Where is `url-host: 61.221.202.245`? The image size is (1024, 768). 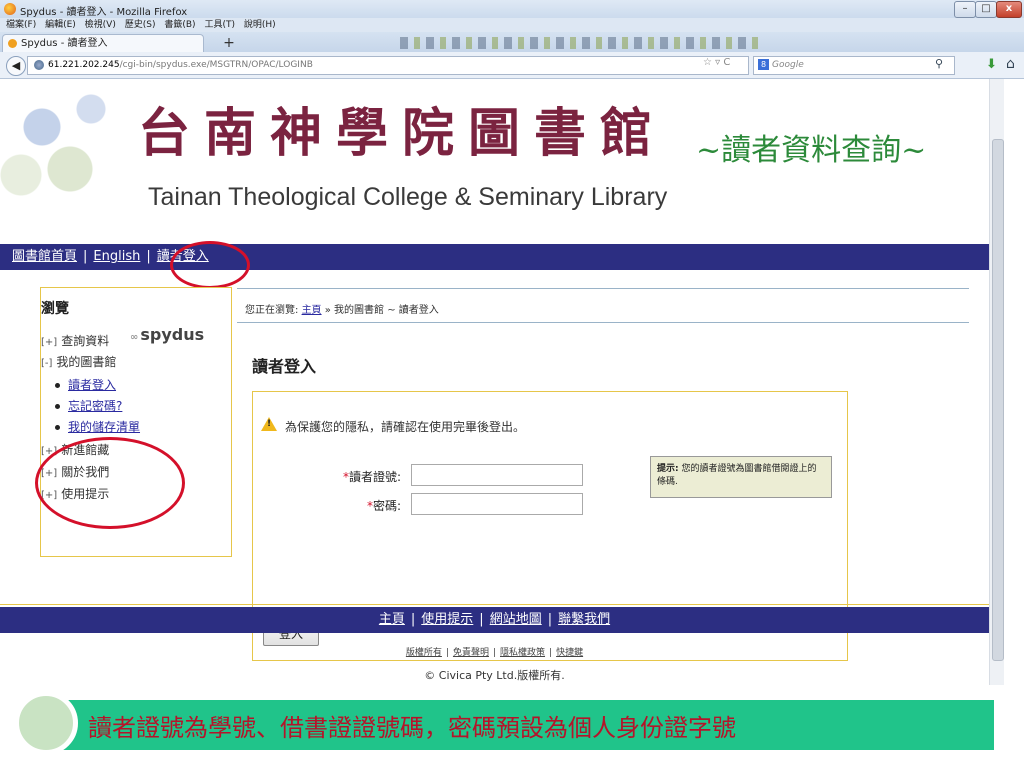
url-host: 61.221.202.245 is located at coordinates (84, 65).